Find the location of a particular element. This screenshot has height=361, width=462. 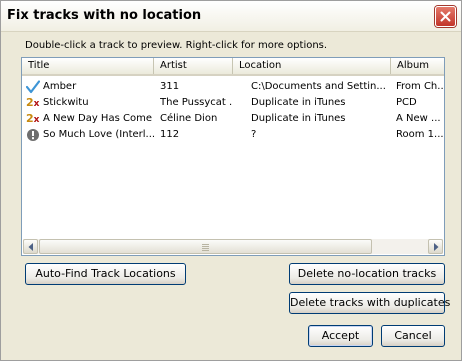

cell-title: Stickwitu is located at coordinates (66, 102).